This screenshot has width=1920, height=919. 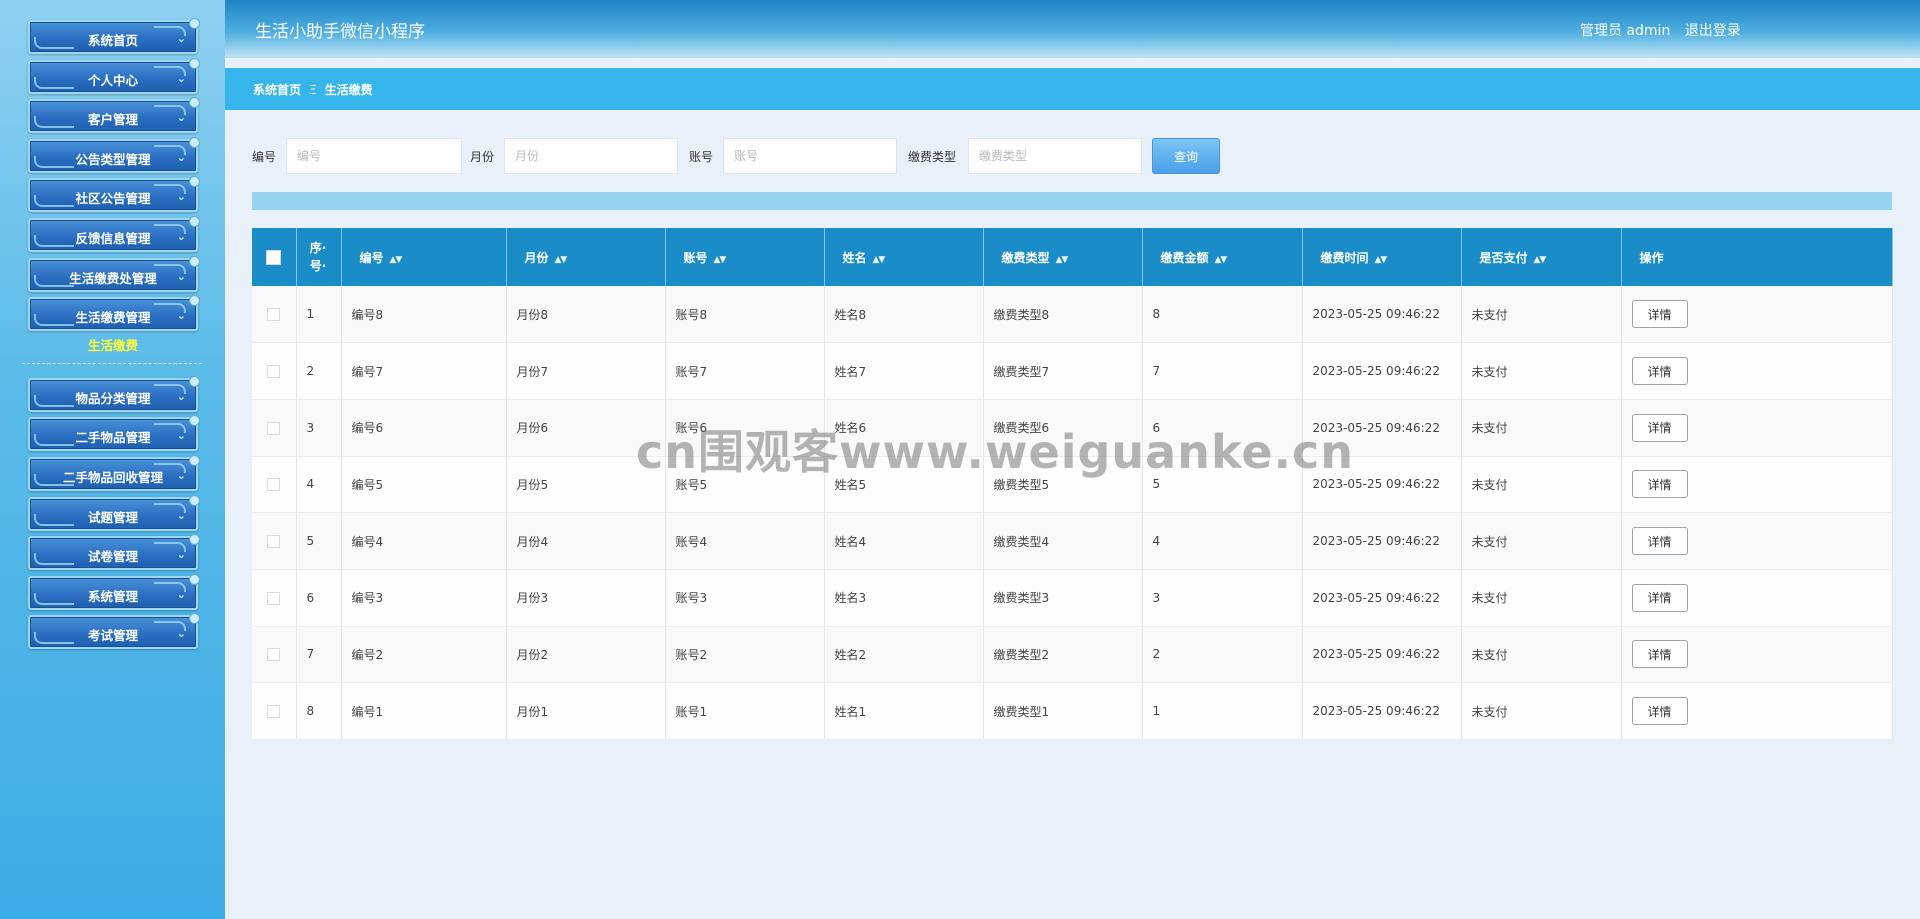 What do you see at coordinates (114, 393) in the screenshot?
I see `sidebar-item-bottom-0: ⌄ 物品分类管理` at bounding box center [114, 393].